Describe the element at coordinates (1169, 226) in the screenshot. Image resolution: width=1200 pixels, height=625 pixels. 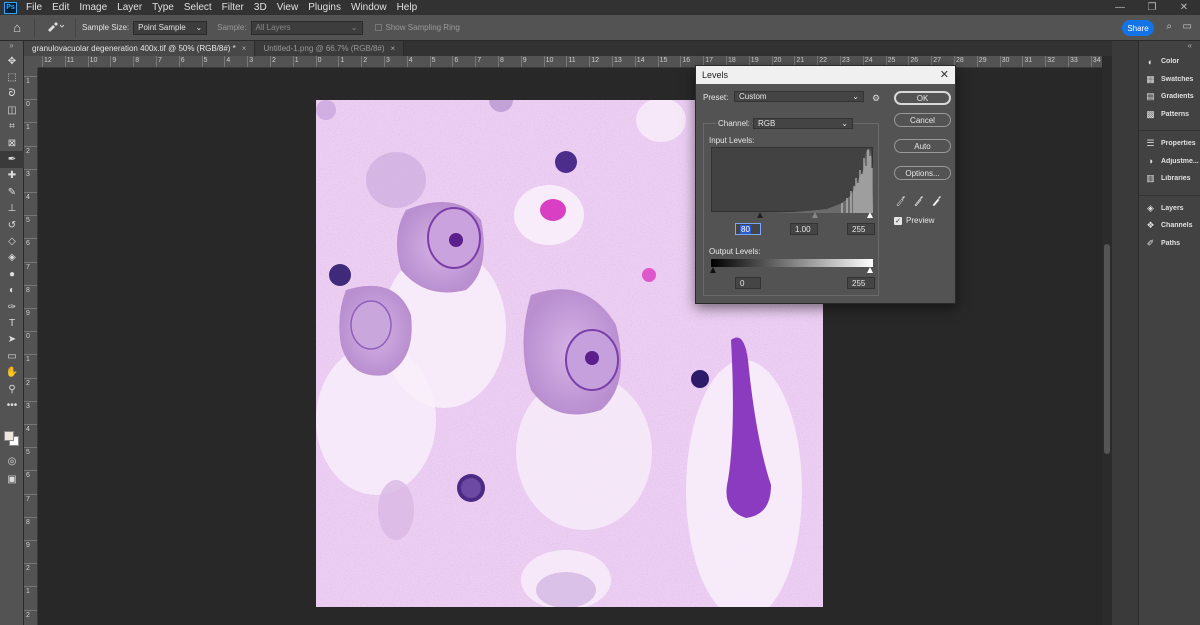
I see `panel-channels: ❖ Channels` at that location.